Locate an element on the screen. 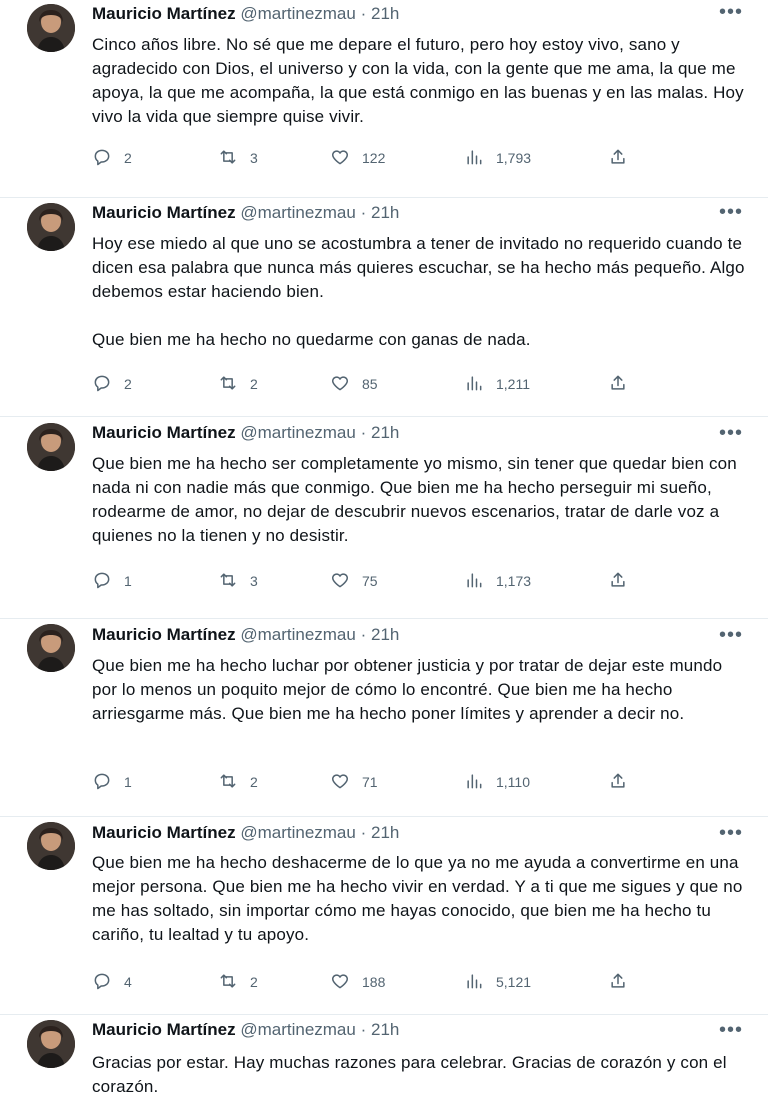 This screenshot has height=1110, width=768. like-count: 75 is located at coordinates (370, 581).